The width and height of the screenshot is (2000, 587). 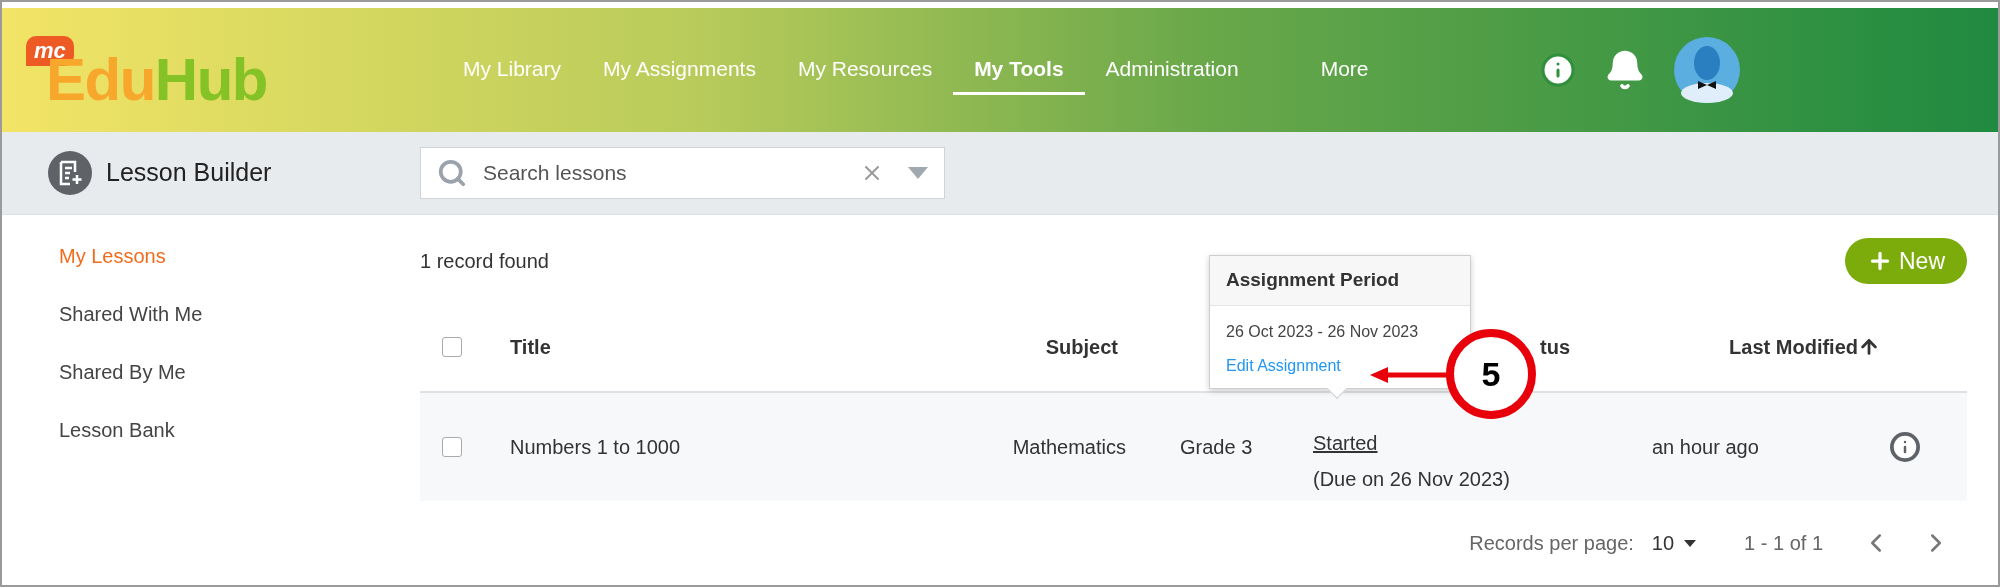 I want to click on caret-icon, so click(x=1690, y=543).